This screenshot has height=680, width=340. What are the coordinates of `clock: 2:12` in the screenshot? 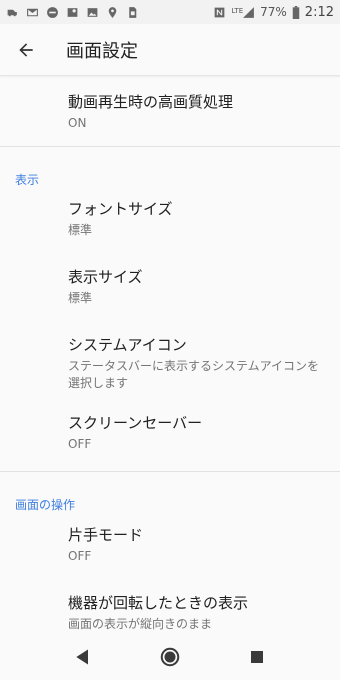 It's located at (319, 12).